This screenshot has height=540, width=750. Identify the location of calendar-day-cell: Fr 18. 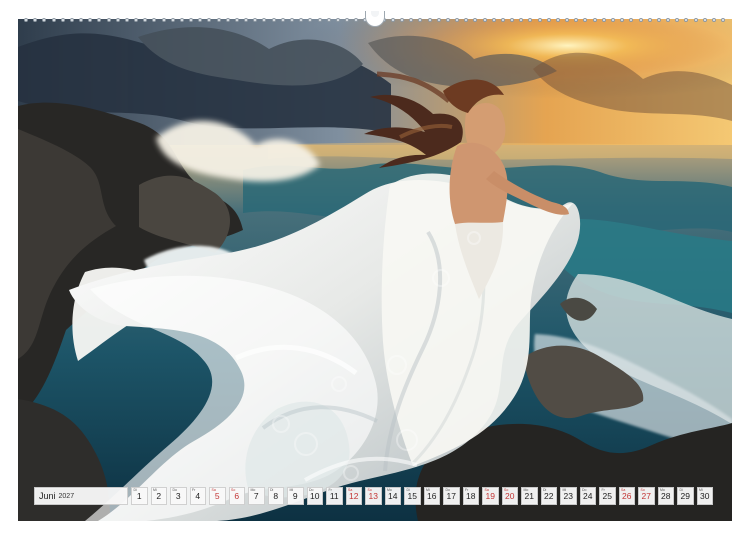
(470, 496).